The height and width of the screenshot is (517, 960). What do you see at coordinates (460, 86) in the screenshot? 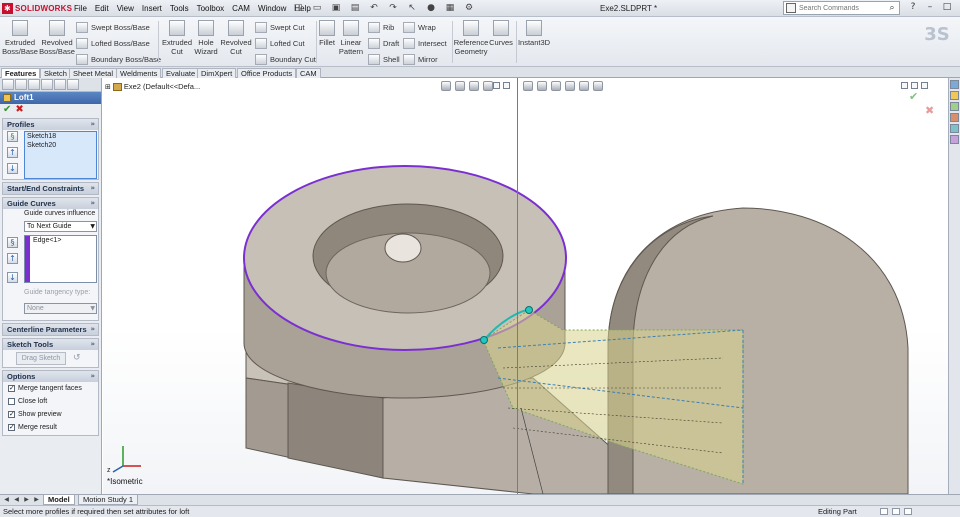
I see `zoom-to-area-icon` at bounding box center [460, 86].